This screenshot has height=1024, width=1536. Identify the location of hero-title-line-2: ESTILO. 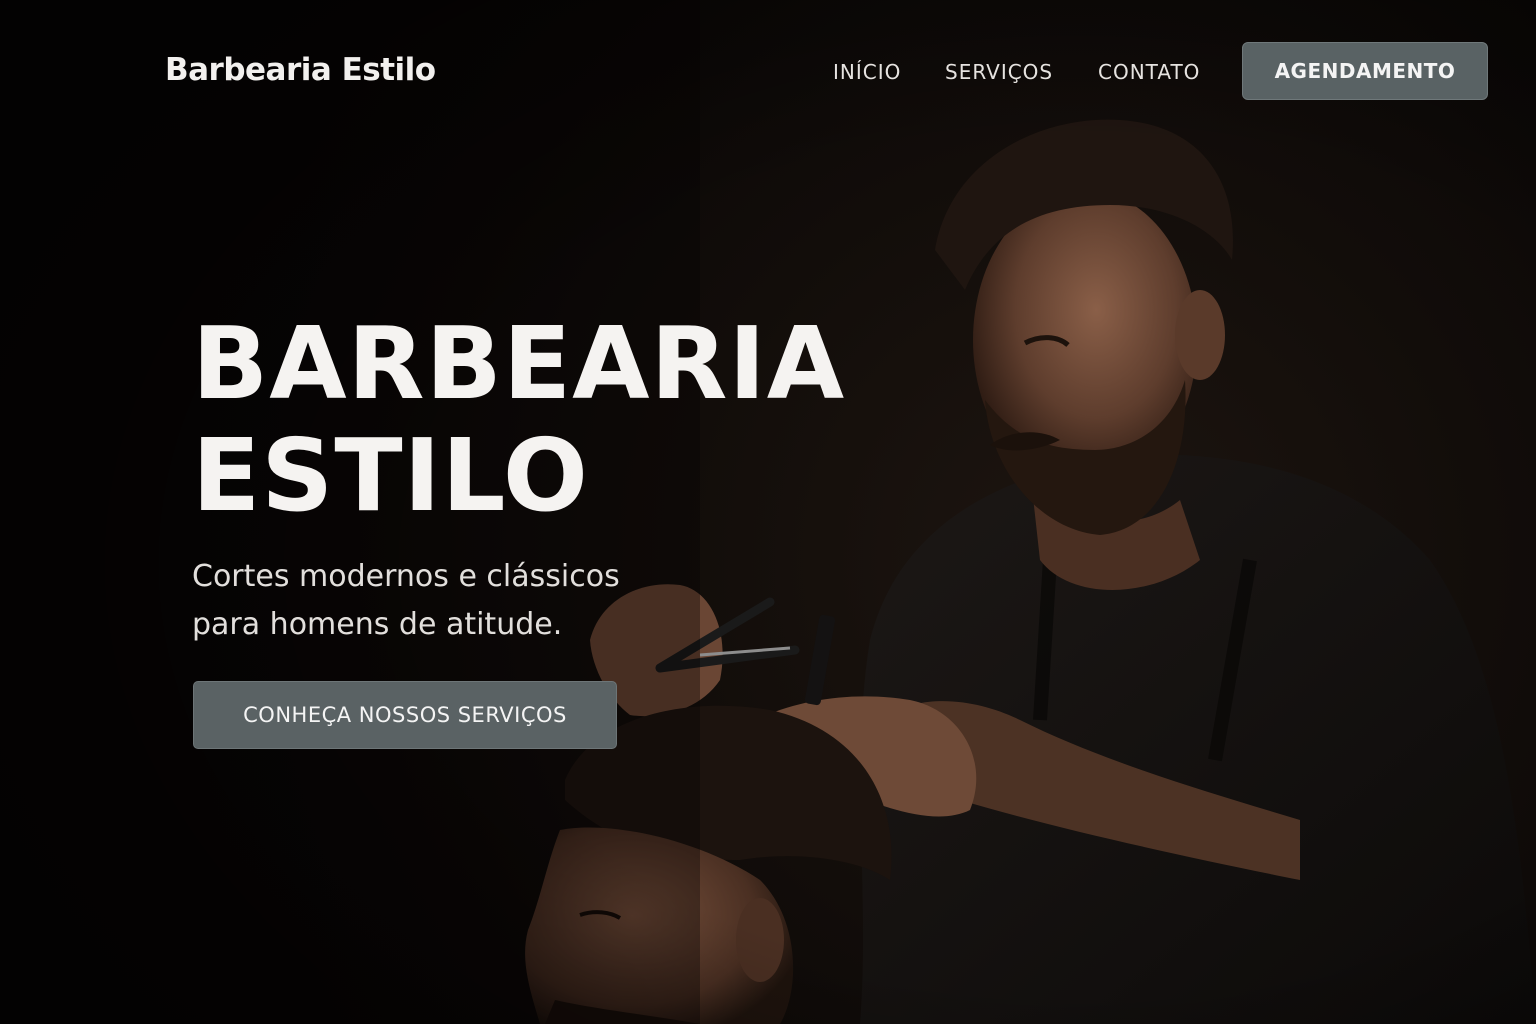
(390, 475).